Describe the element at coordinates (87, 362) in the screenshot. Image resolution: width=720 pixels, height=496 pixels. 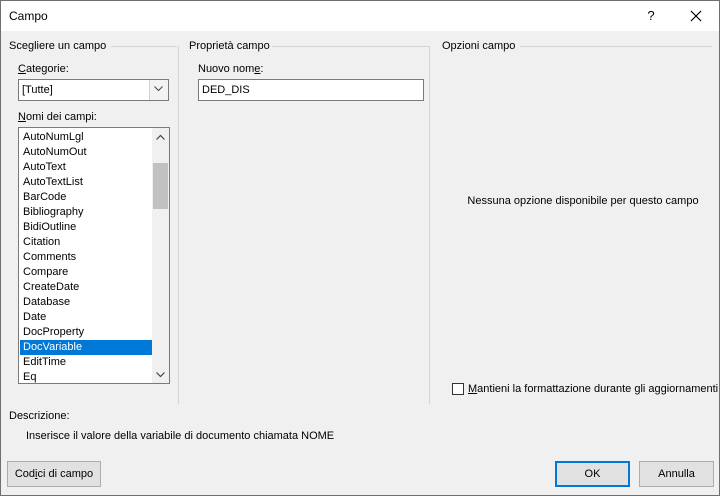
I see `list-item: EditTime` at that location.